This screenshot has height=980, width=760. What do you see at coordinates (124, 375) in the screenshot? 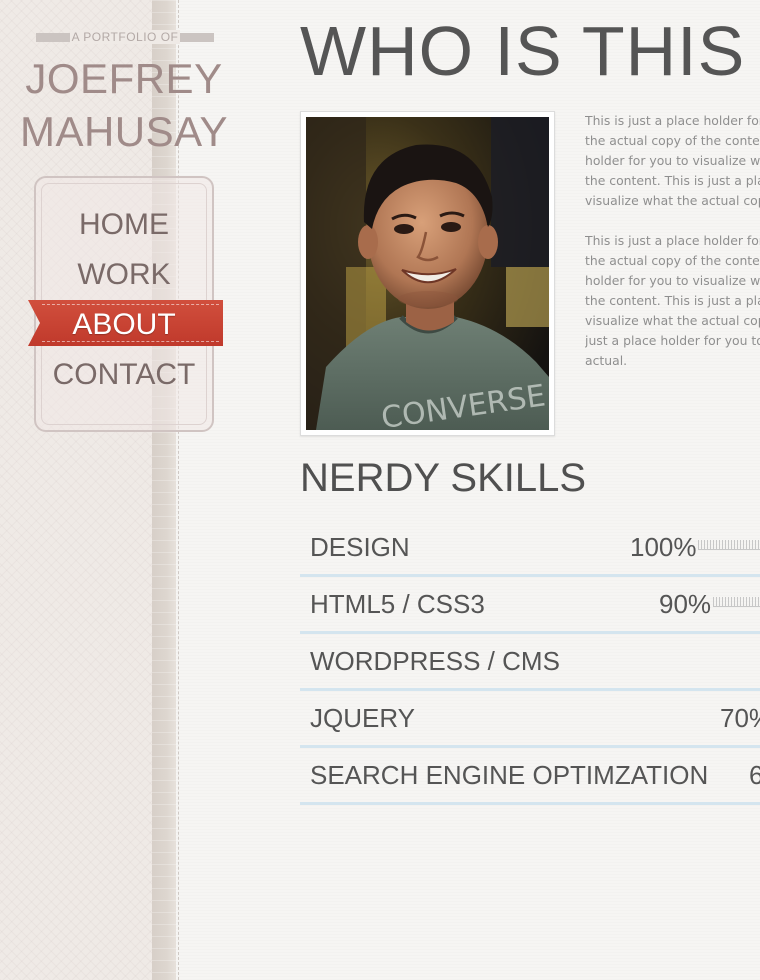
I see `nav-item-contact: CONTACT` at bounding box center [124, 375].